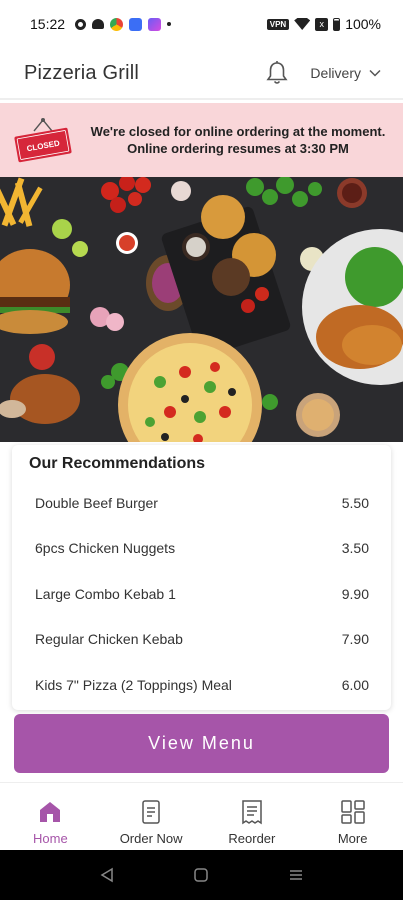  Describe the element at coordinates (252, 812) in the screenshot. I see `receipt-icon` at that location.